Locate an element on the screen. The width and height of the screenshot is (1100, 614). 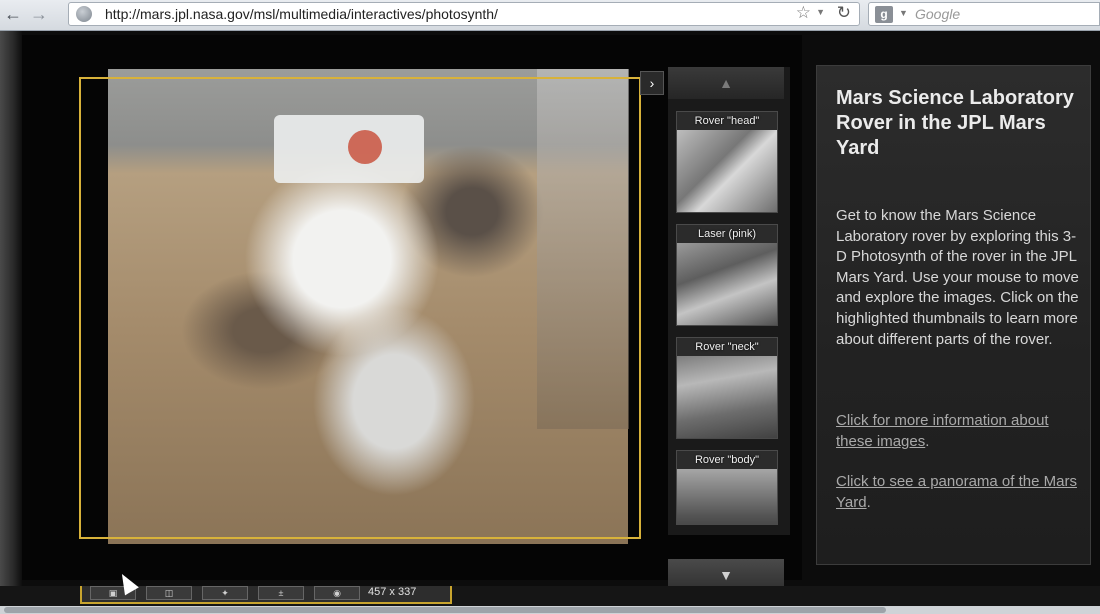
zoom-icon: ± is located at coordinates (281, 593).